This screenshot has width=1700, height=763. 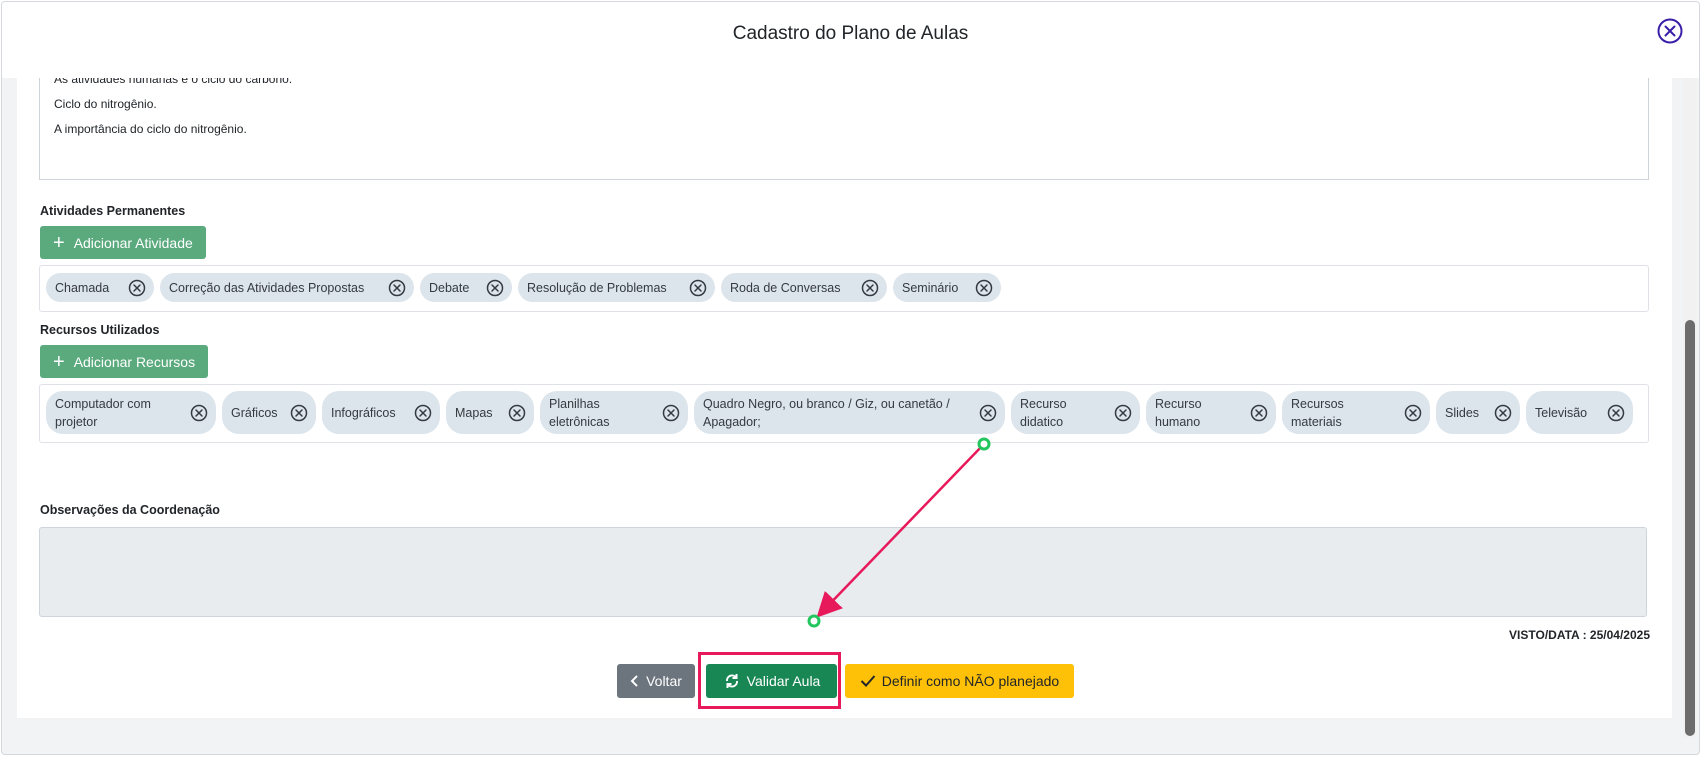 What do you see at coordinates (134, 361) in the screenshot?
I see `add-recursos-label: Adicionar Recursos` at bounding box center [134, 361].